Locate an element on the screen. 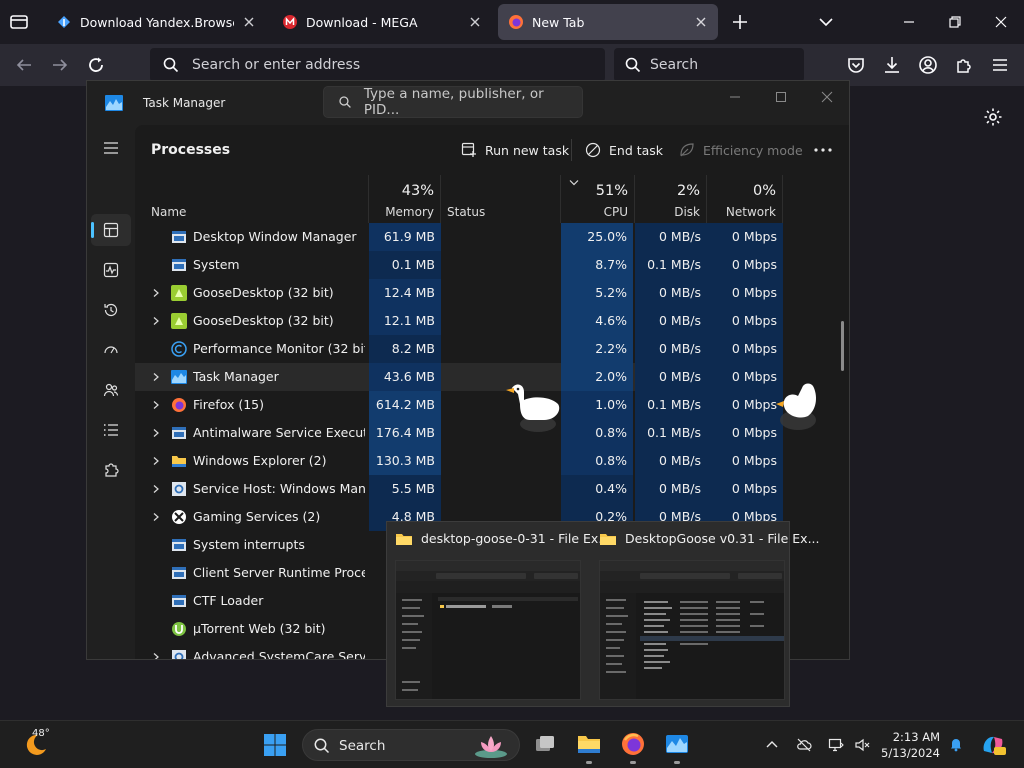 The image size is (1024, 768). chevron-up-icon is located at coordinates (772, 745).